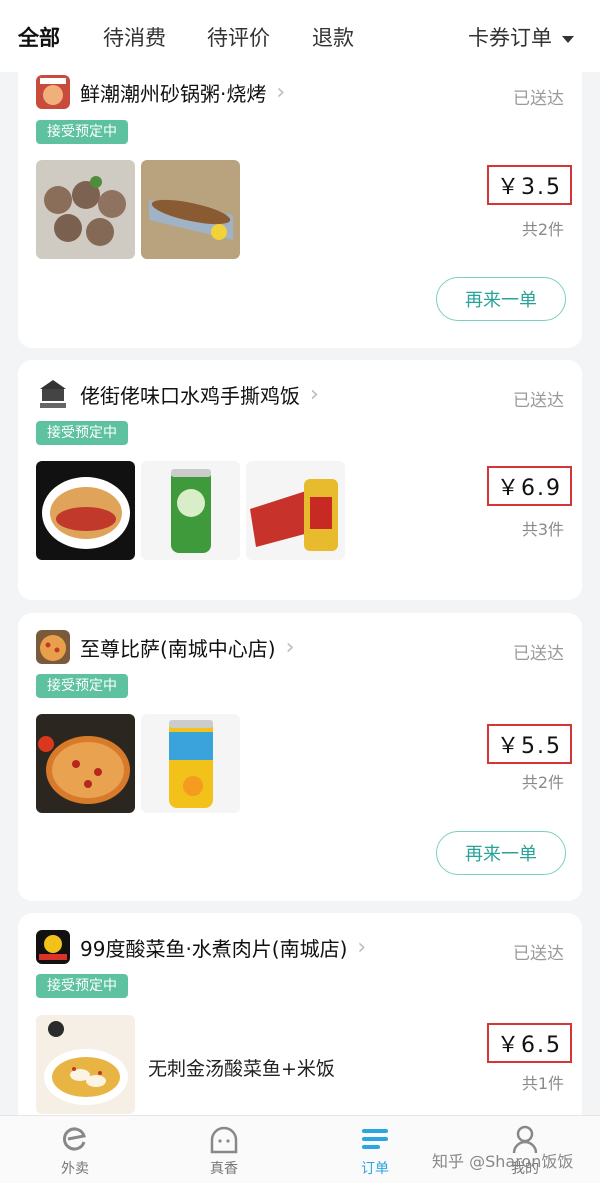 The height and width of the screenshot is (1183, 600). Describe the element at coordinates (568, 39) in the screenshot. I see `caret-down-icon` at that location.